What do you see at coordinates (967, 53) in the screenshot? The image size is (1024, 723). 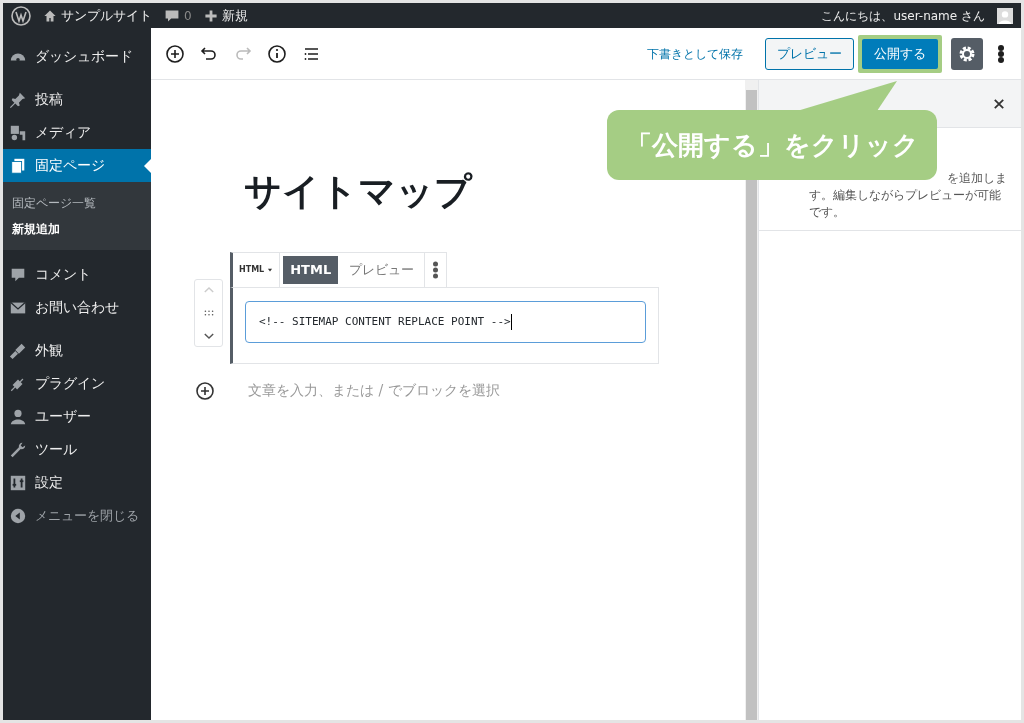 I see `settings-button` at bounding box center [967, 53].